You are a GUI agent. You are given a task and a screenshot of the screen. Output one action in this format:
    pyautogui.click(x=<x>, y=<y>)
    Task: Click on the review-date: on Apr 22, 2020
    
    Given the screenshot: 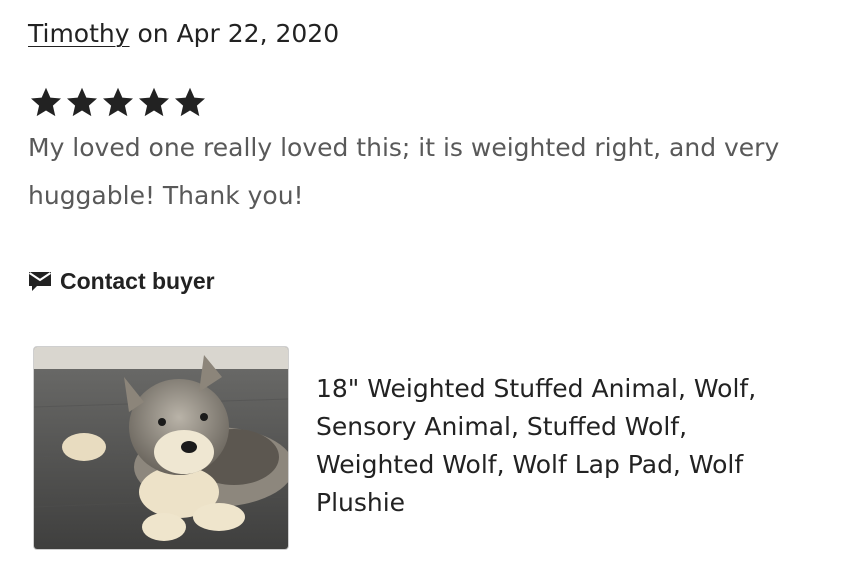 What is the action you would take?
    pyautogui.click(x=234, y=33)
    